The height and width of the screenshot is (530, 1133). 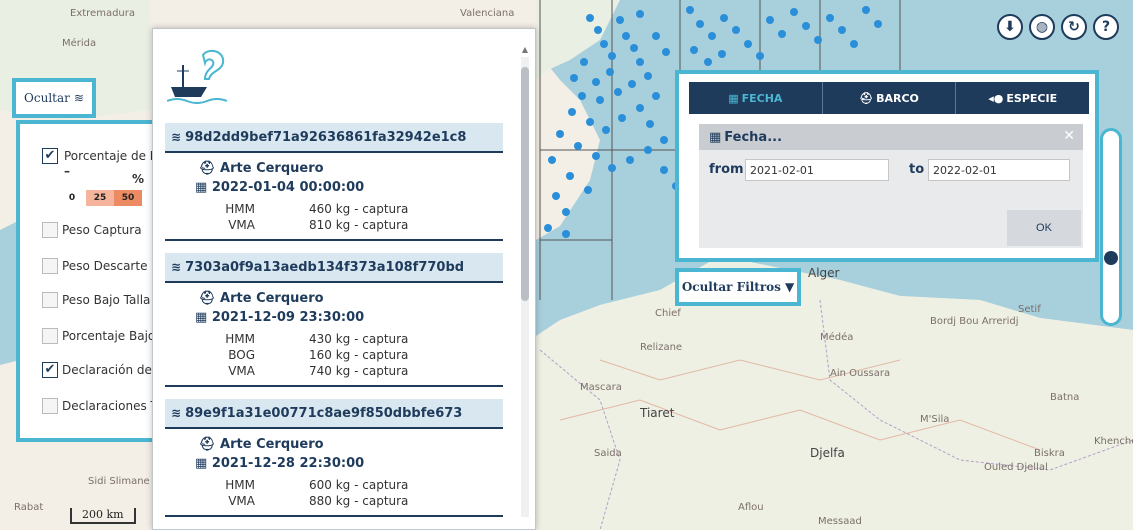 What do you see at coordinates (54, 98) in the screenshot?
I see `hide-layers-button: Ocultar ≋` at bounding box center [54, 98].